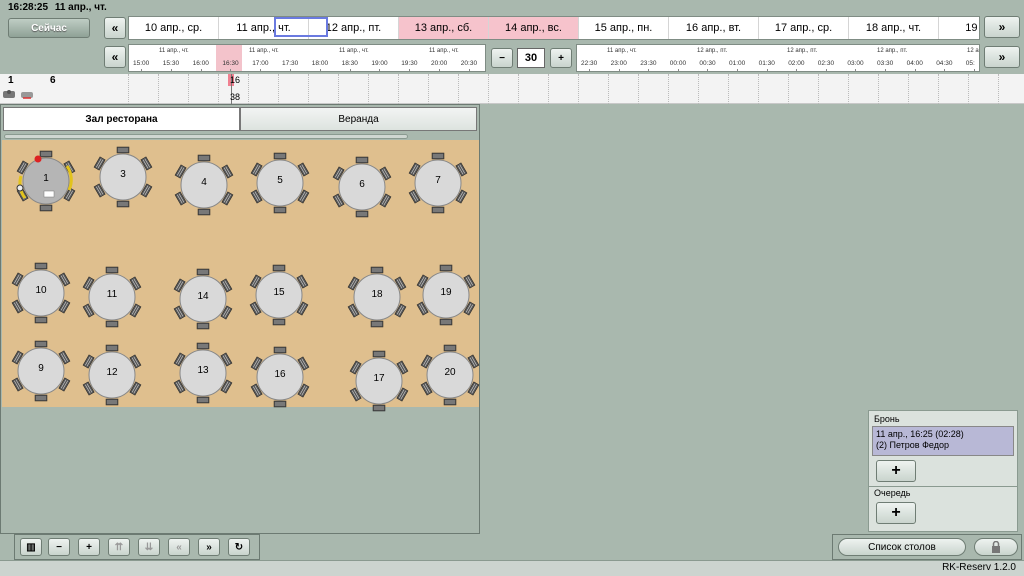 The height and width of the screenshot is (576, 1024). I want to click on horizontal-scrollbar, so click(206, 136).